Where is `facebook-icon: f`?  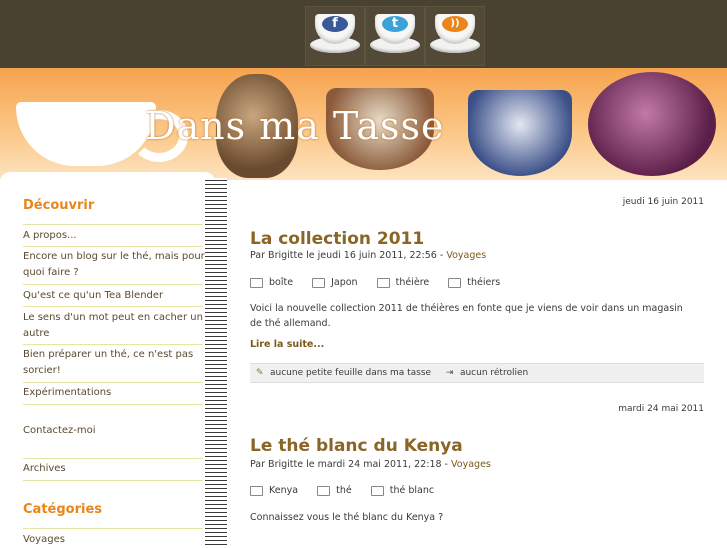 facebook-icon: f is located at coordinates (335, 24).